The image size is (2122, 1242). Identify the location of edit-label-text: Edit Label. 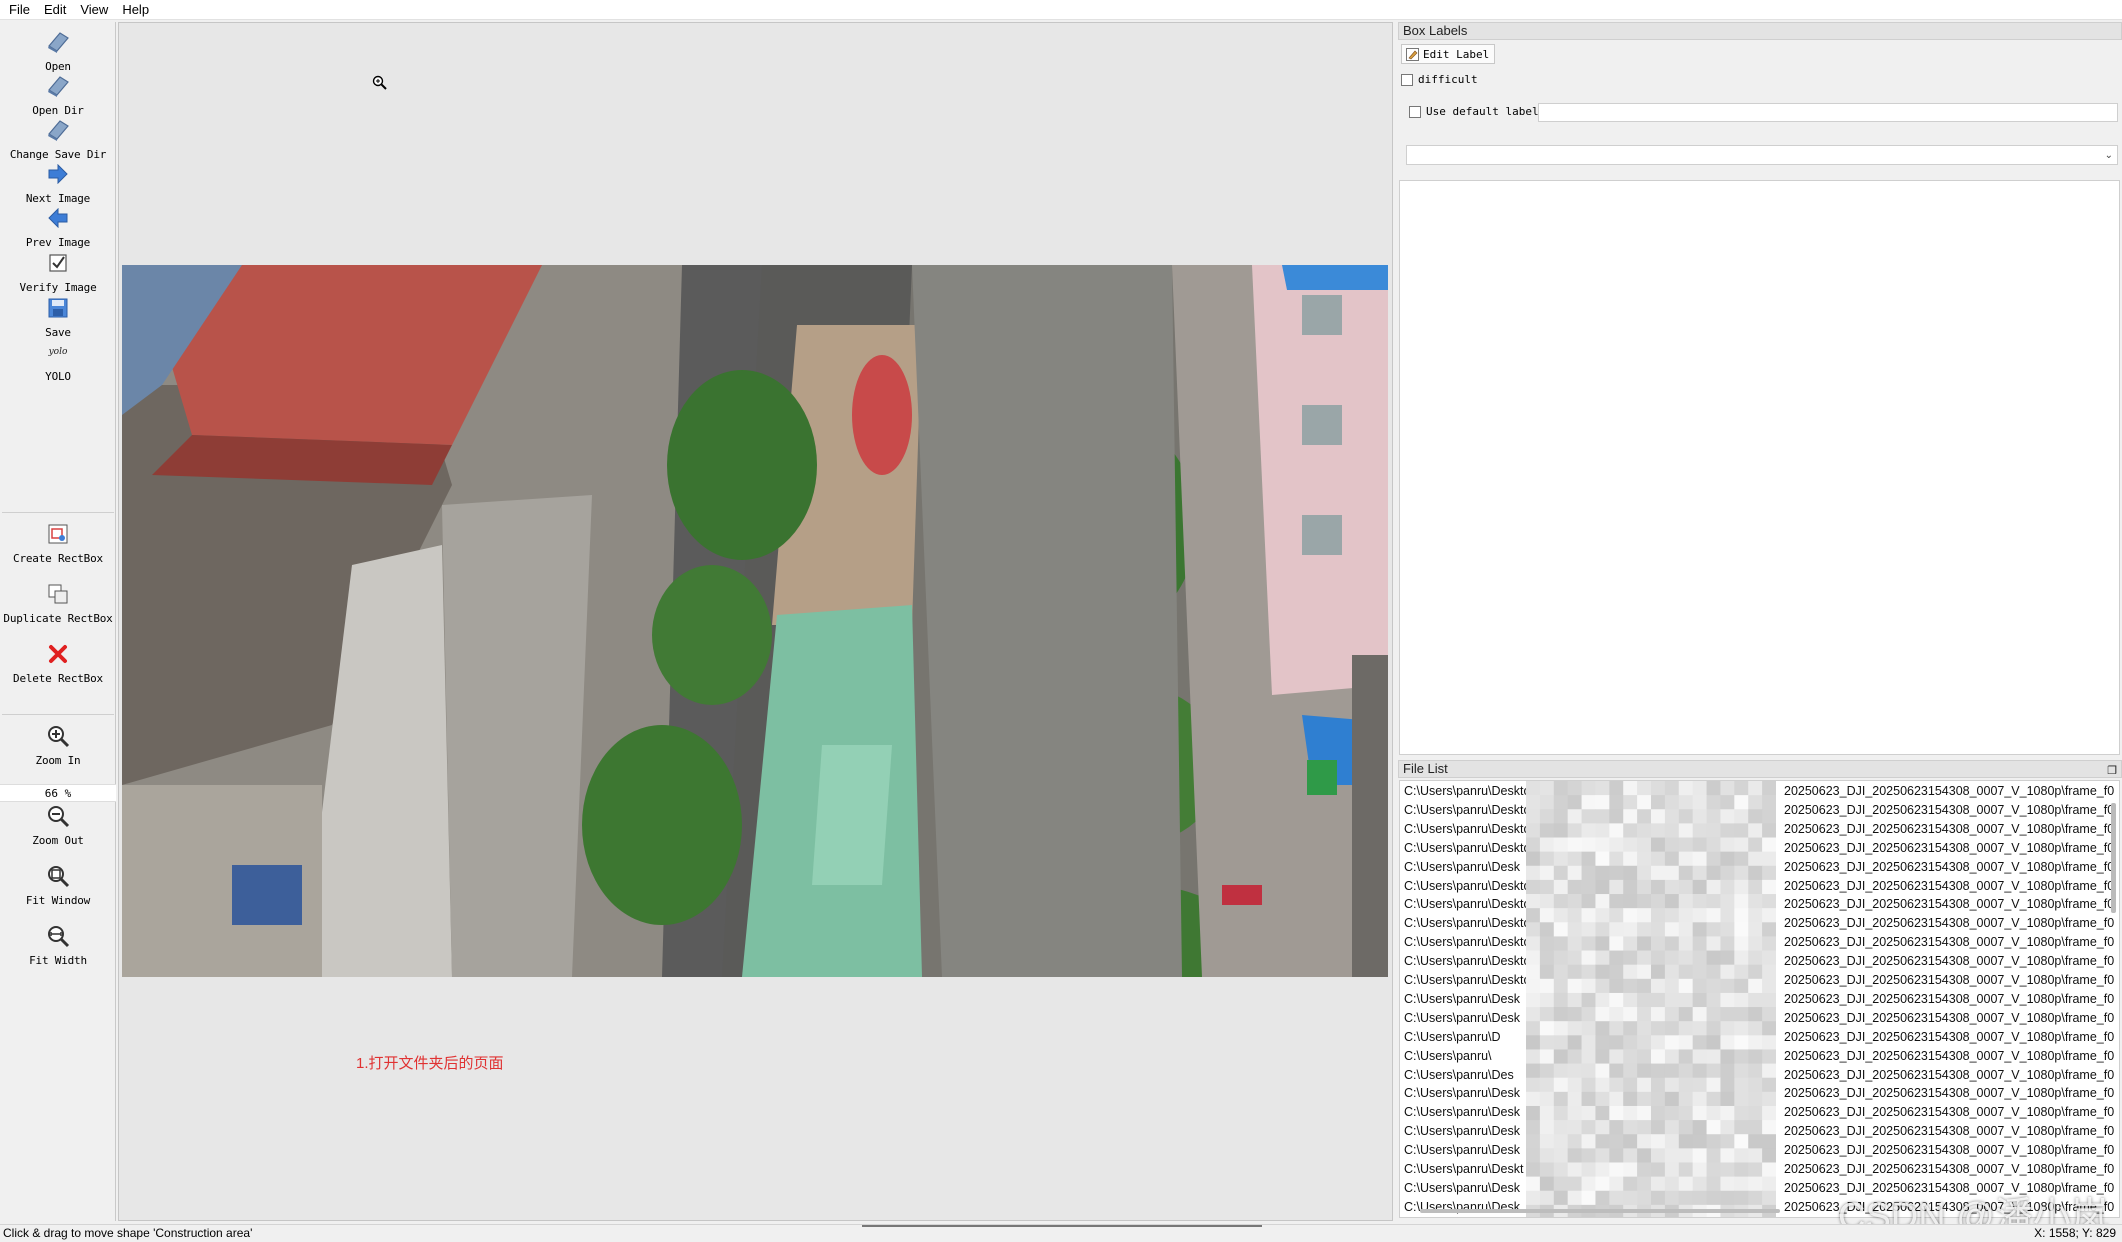
(1456, 54).